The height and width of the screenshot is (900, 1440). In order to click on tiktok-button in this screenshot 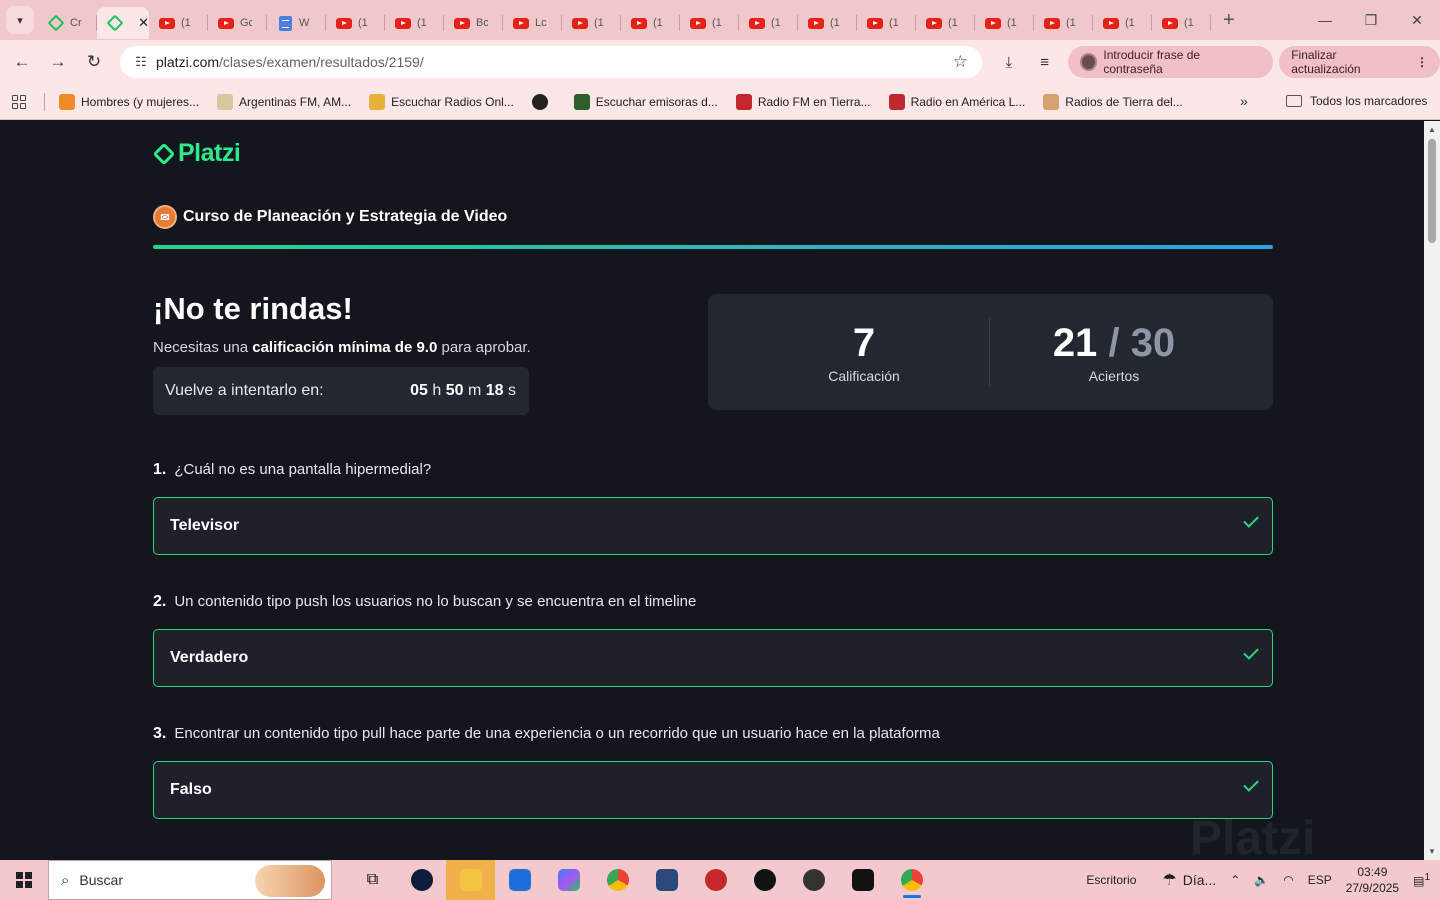, I will do `click(764, 880)`.